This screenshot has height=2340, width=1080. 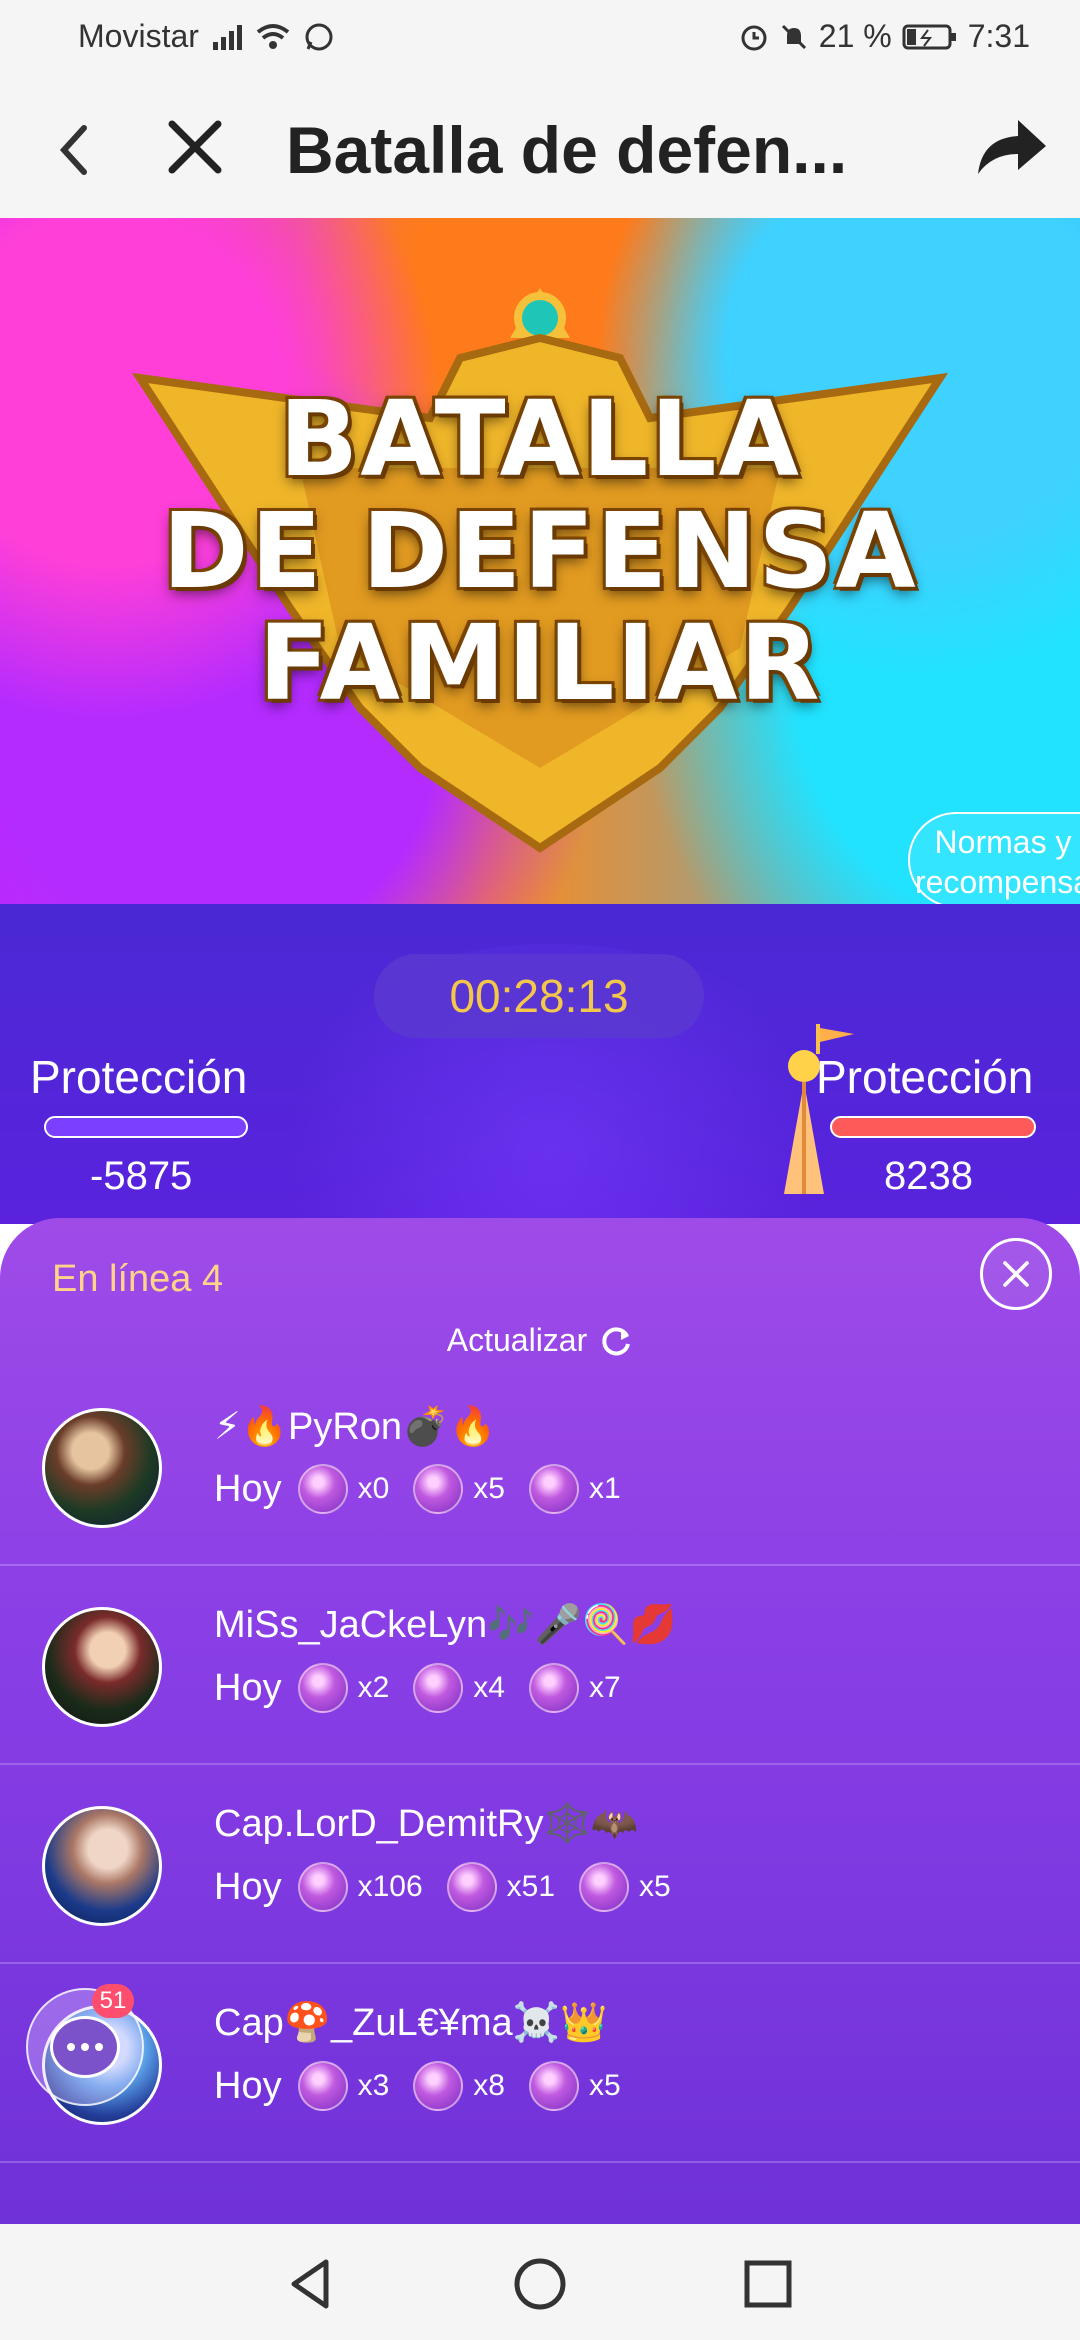 What do you see at coordinates (616, 1340) in the screenshot?
I see `refresh-icon` at bounding box center [616, 1340].